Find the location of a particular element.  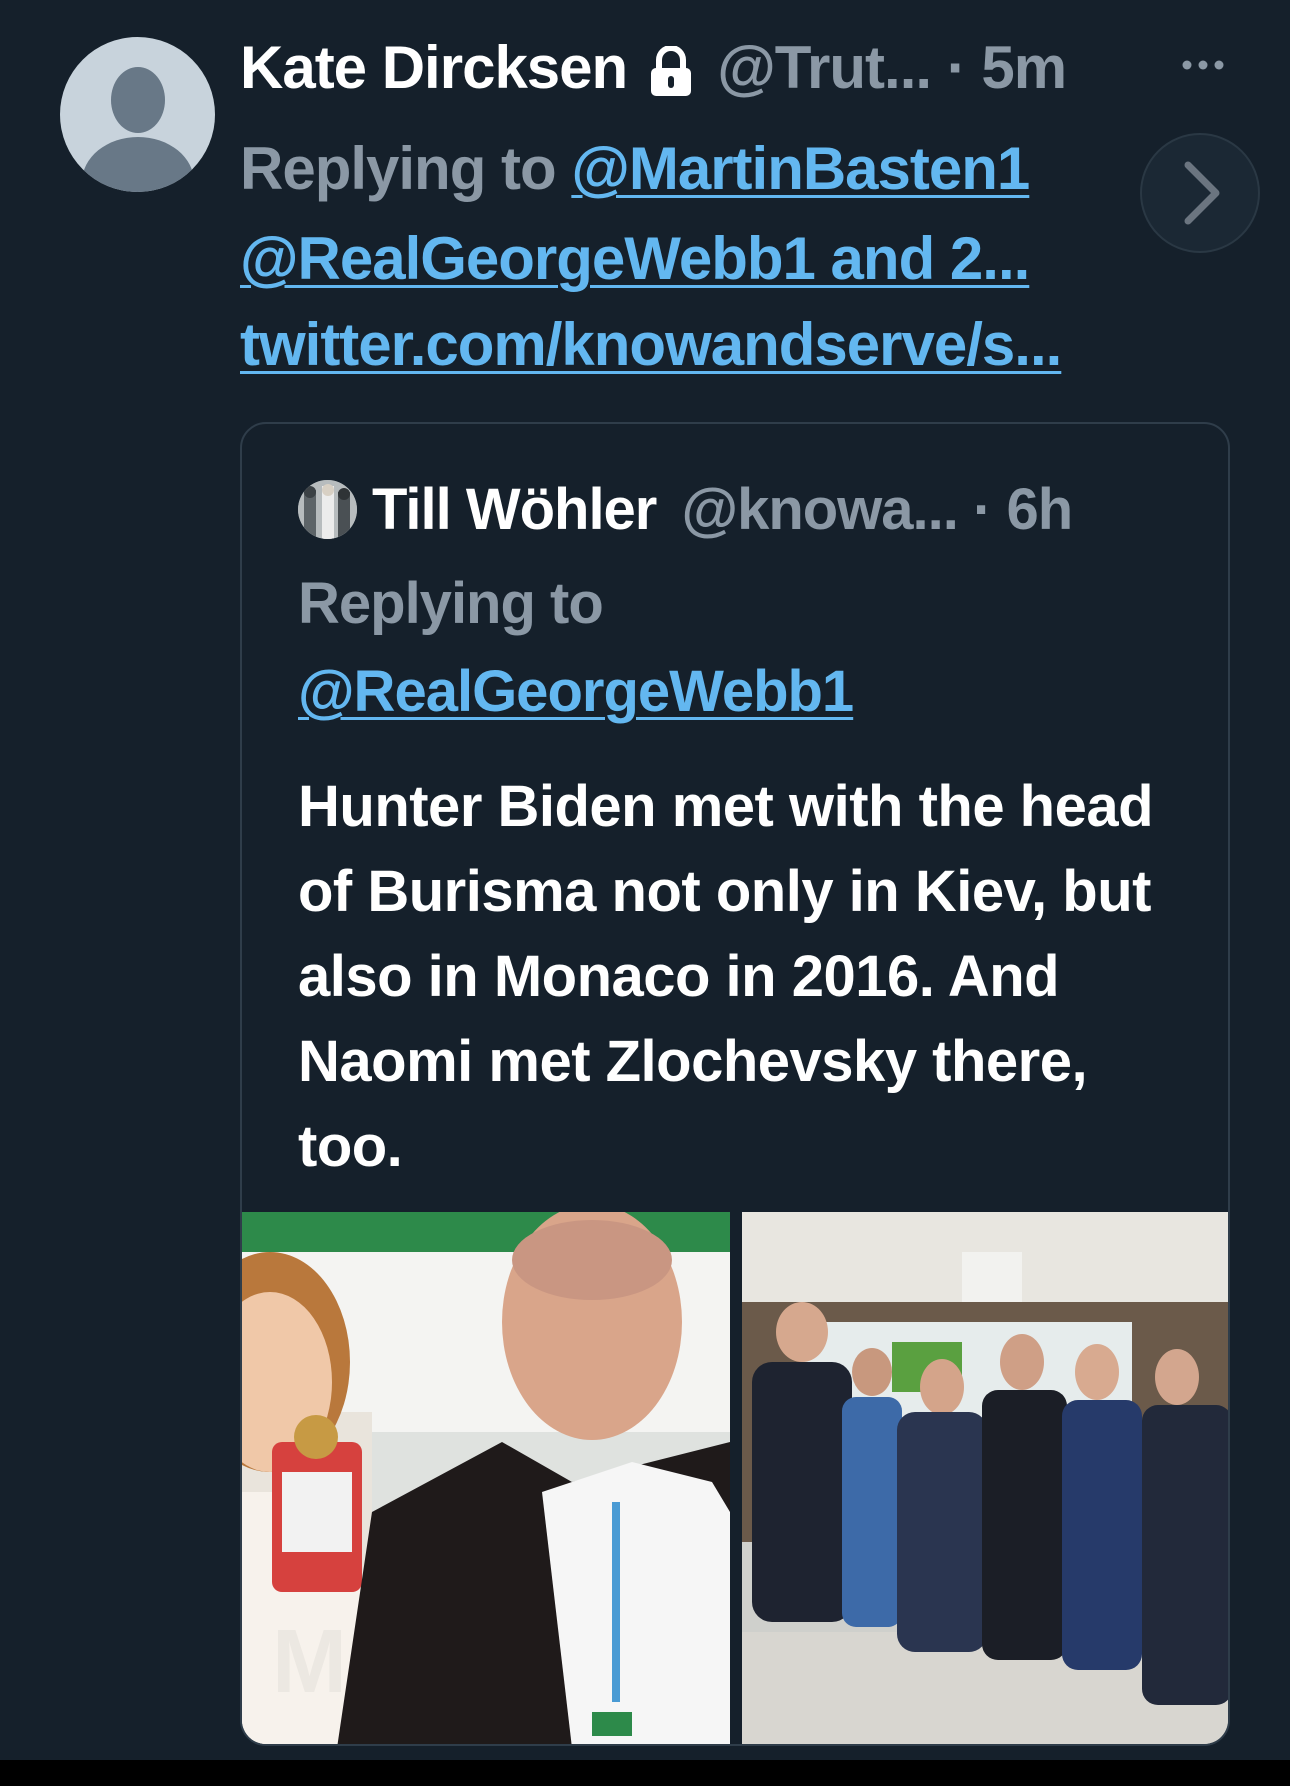

avatar-head is located at coordinates (138, 100).